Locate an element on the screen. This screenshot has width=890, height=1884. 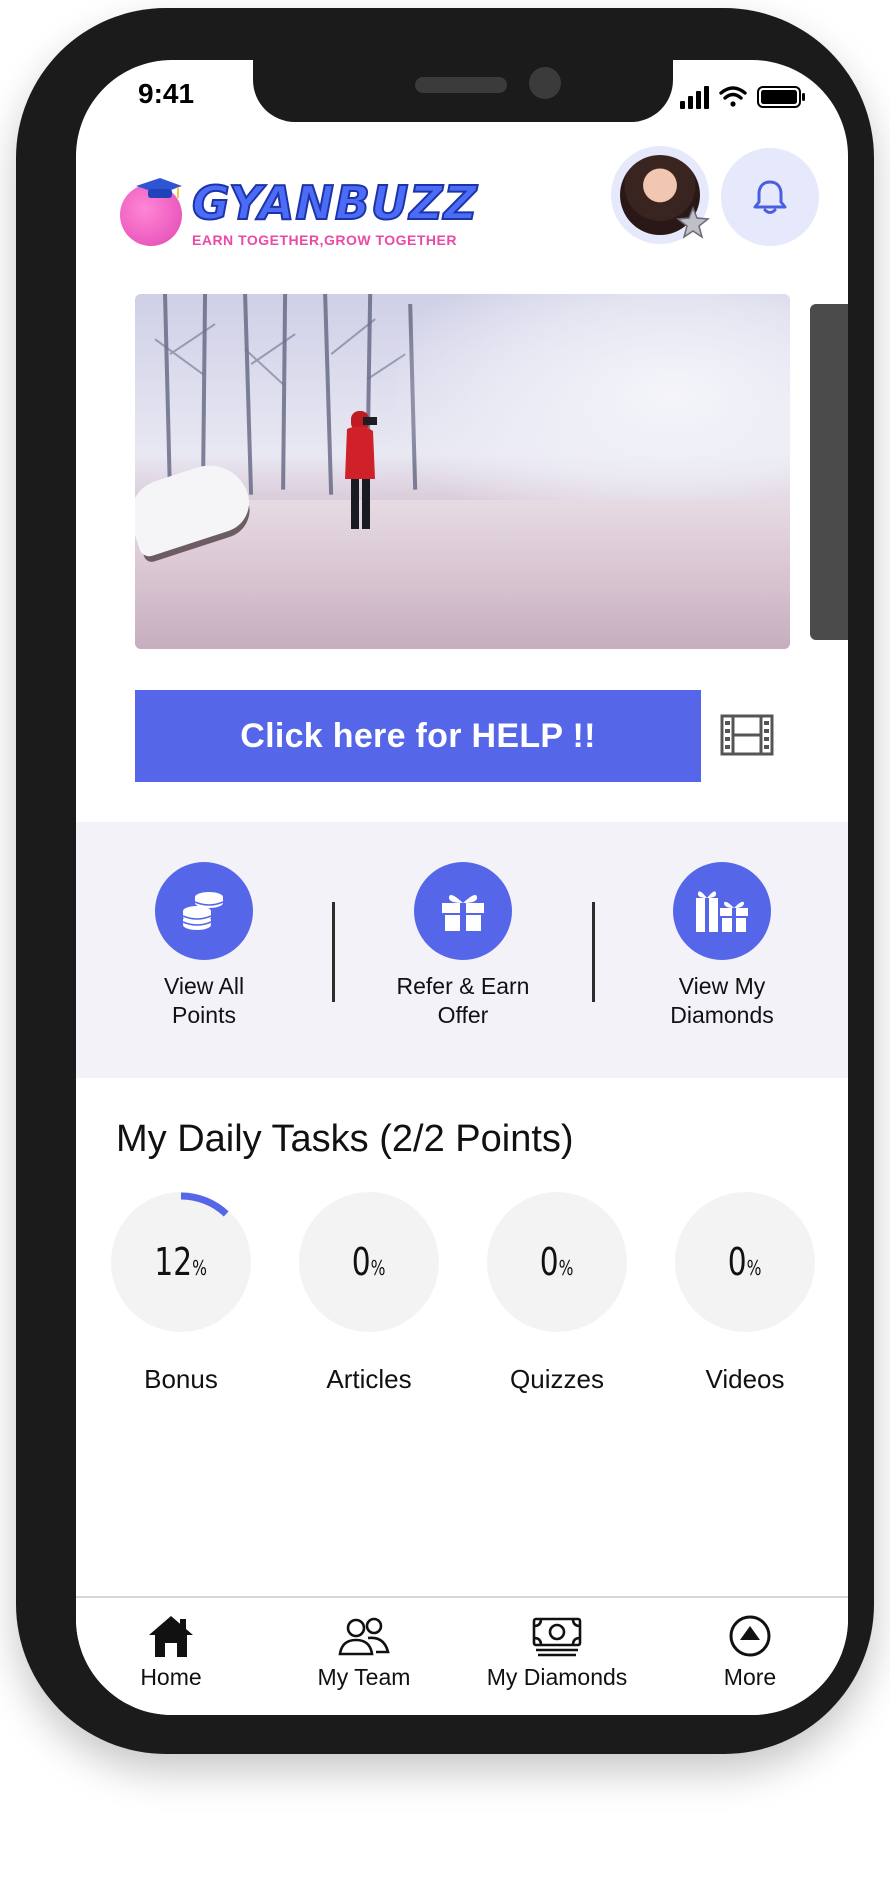
task-label: Articles is located at coordinates (369, 1379).